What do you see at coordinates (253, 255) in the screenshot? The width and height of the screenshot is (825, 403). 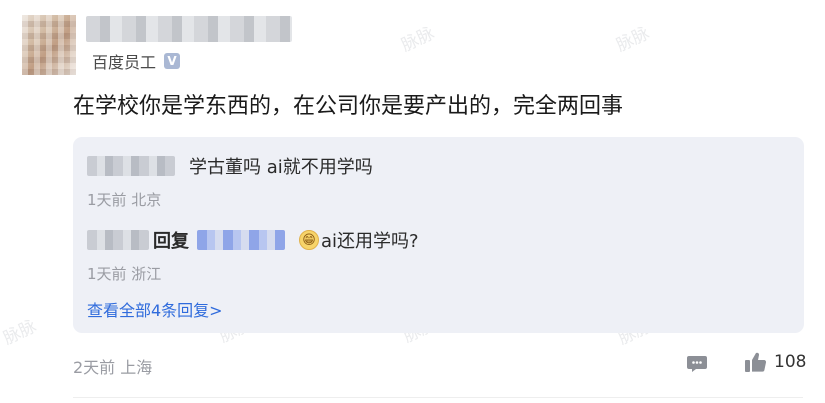 I see `reply-item: 回复 😁 ai还用学吗? 1天前 浙江` at bounding box center [253, 255].